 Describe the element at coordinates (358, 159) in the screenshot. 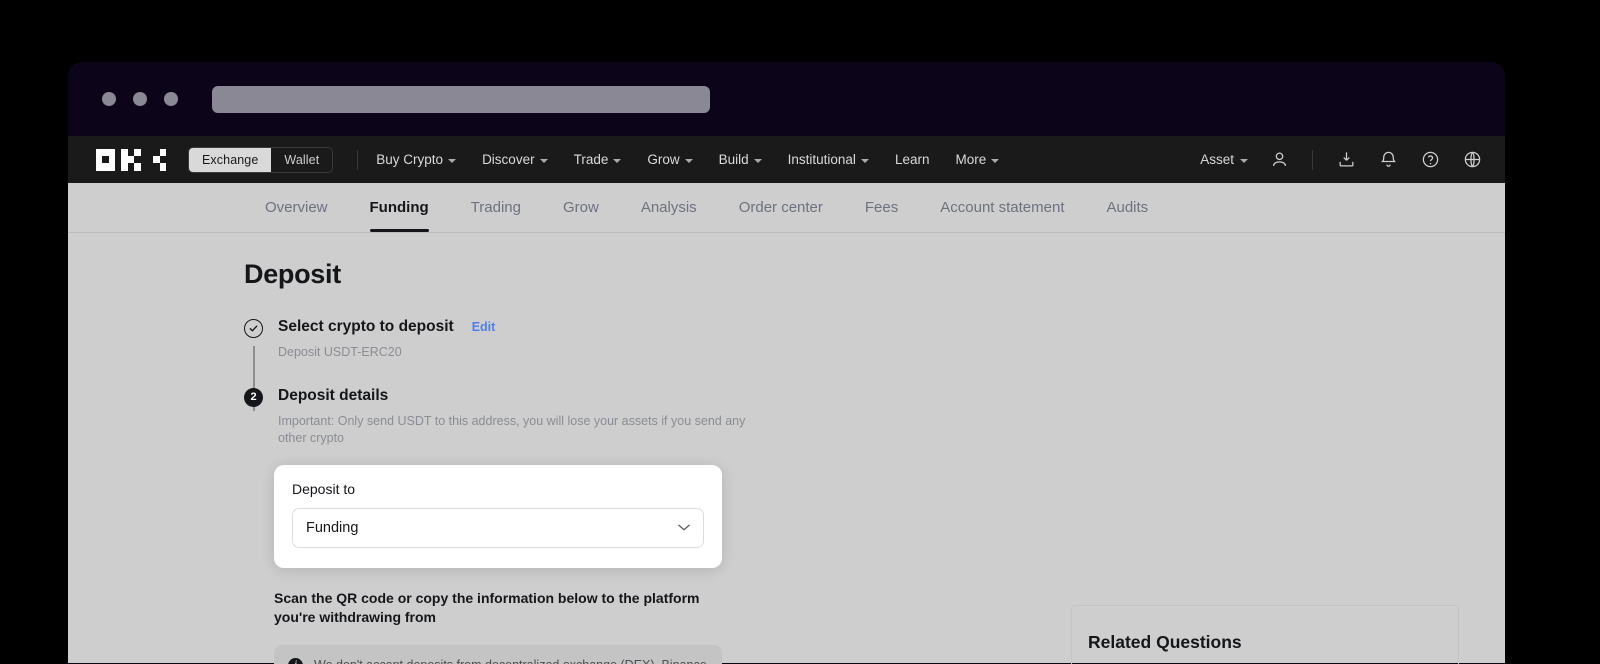

I see `nav-divider` at that location.